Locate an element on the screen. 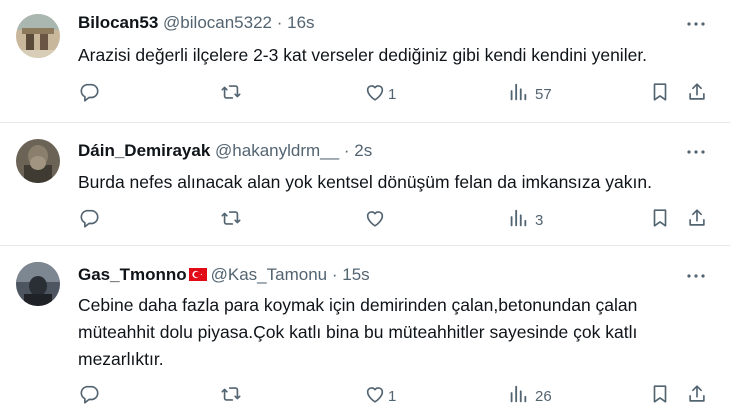 The image size is (730, 420). like-button is located at coordinates (378, 220).